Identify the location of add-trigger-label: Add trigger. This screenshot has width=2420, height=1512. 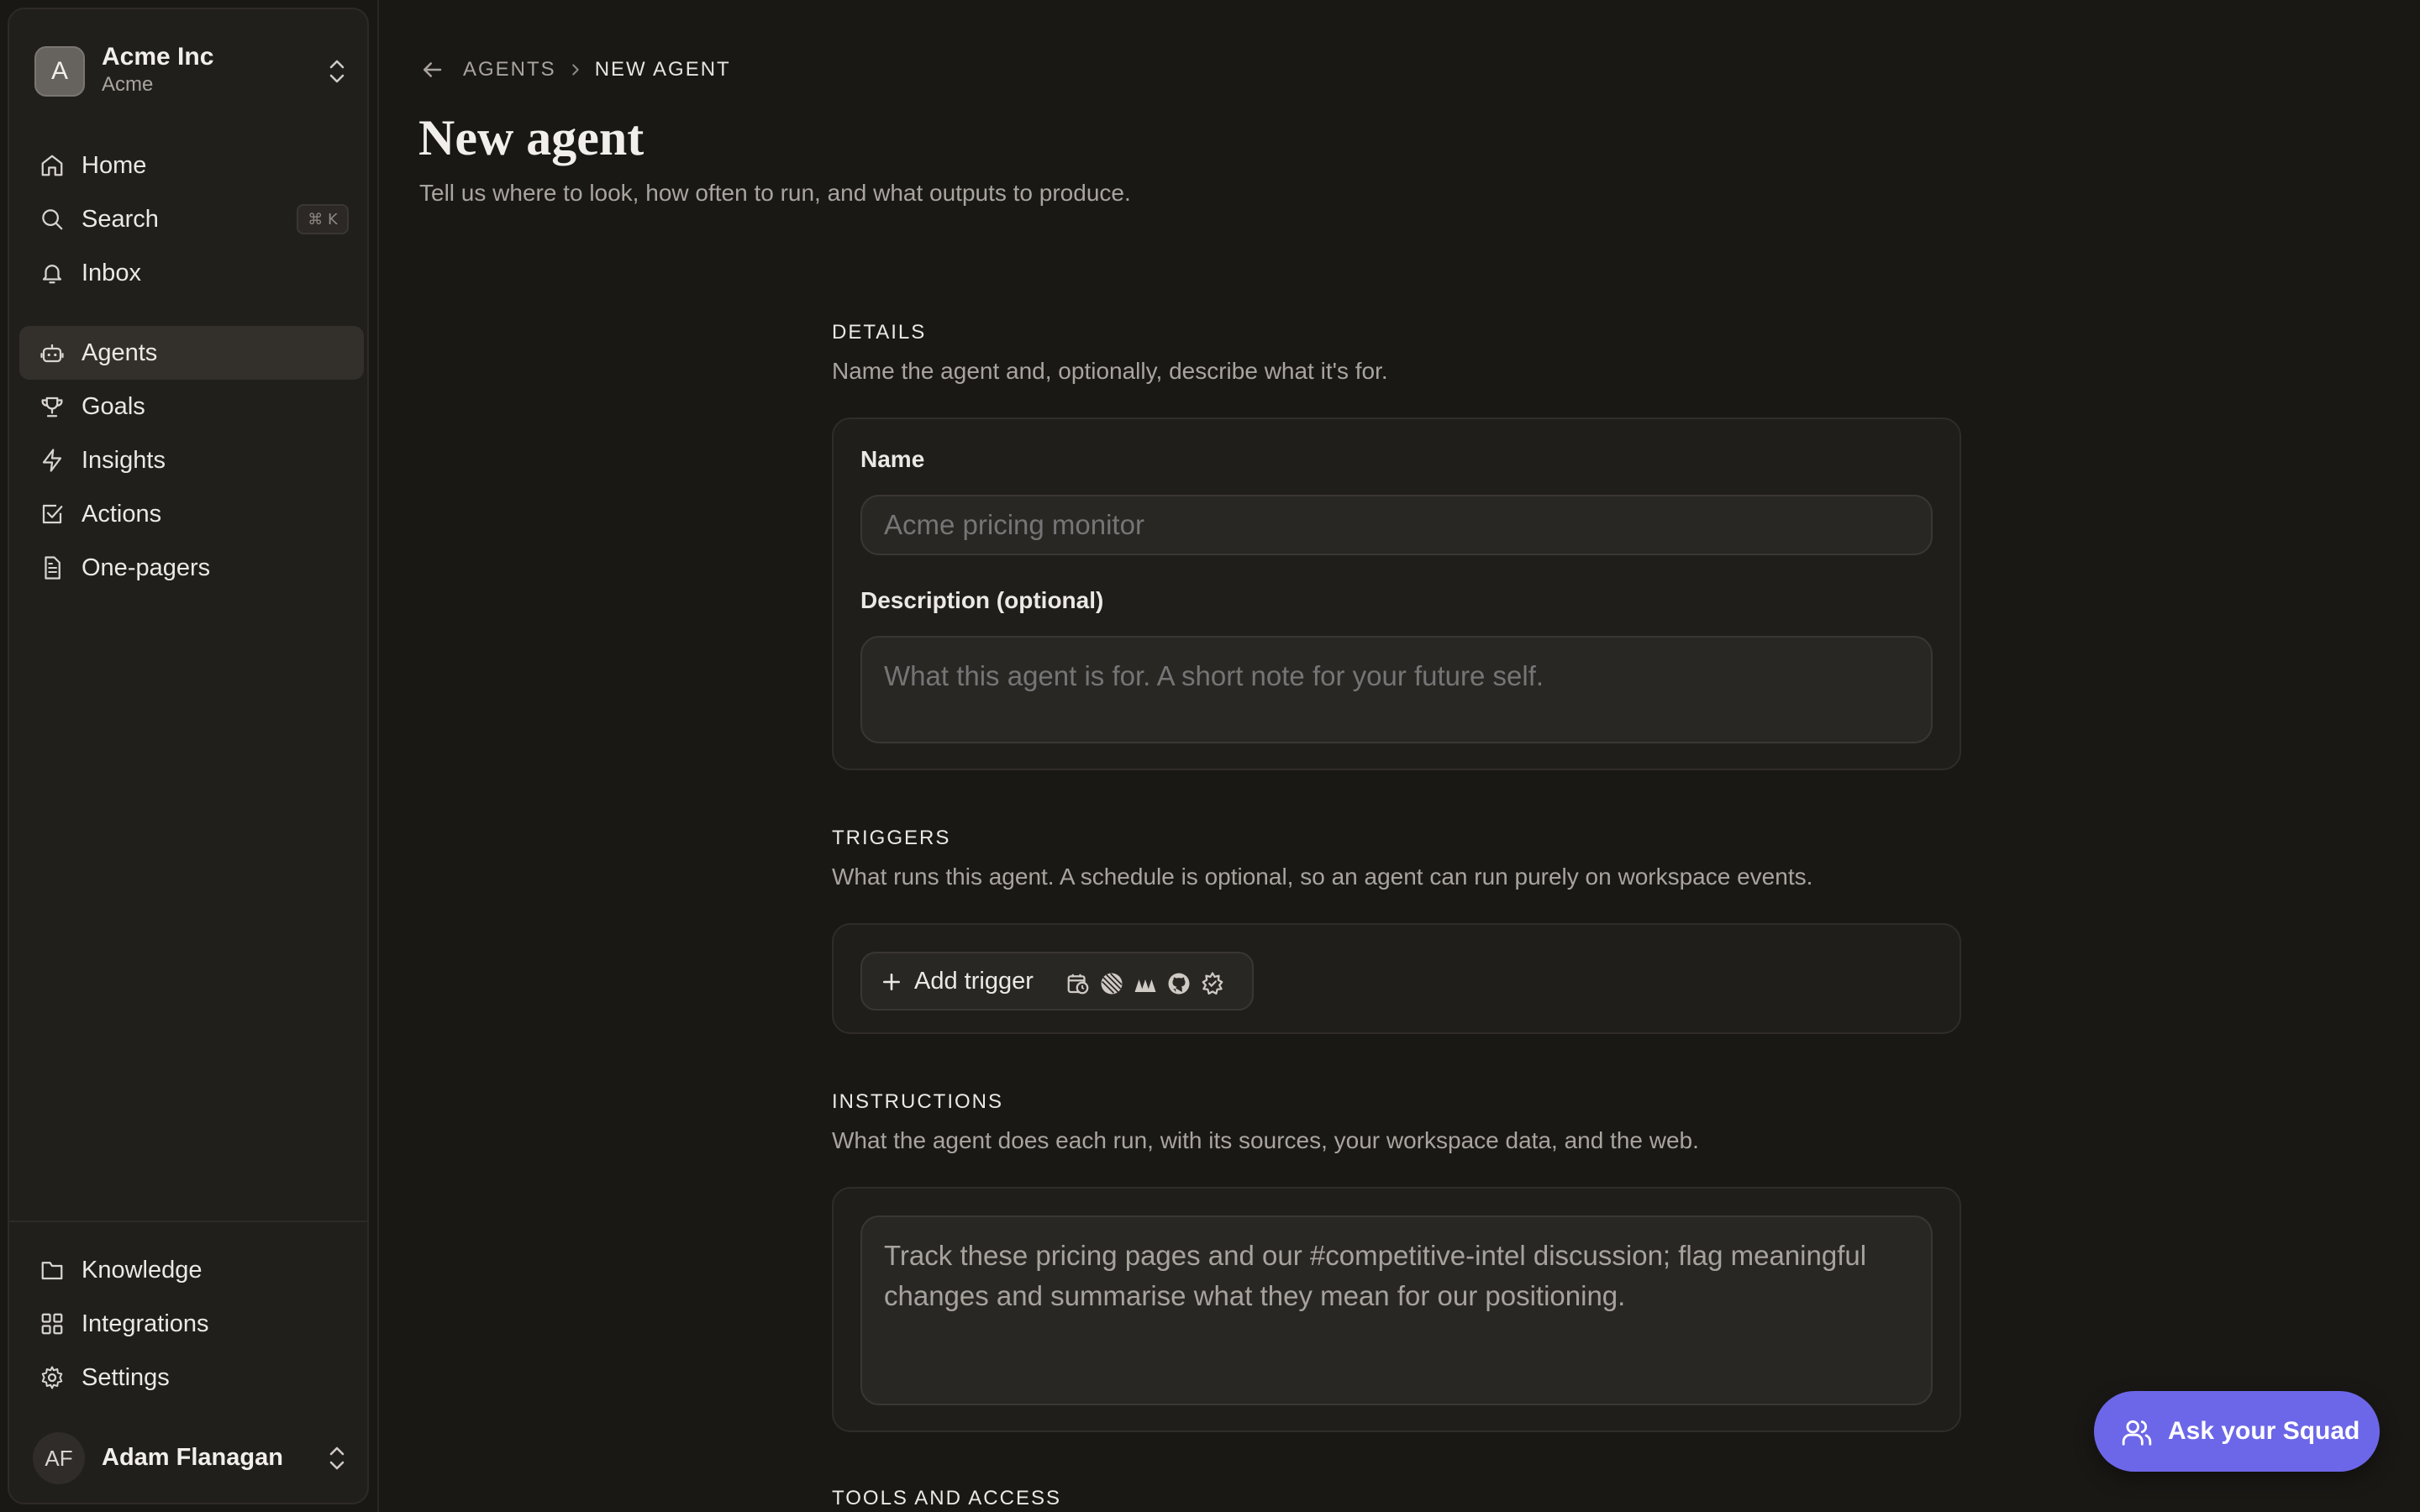
(974, 981).